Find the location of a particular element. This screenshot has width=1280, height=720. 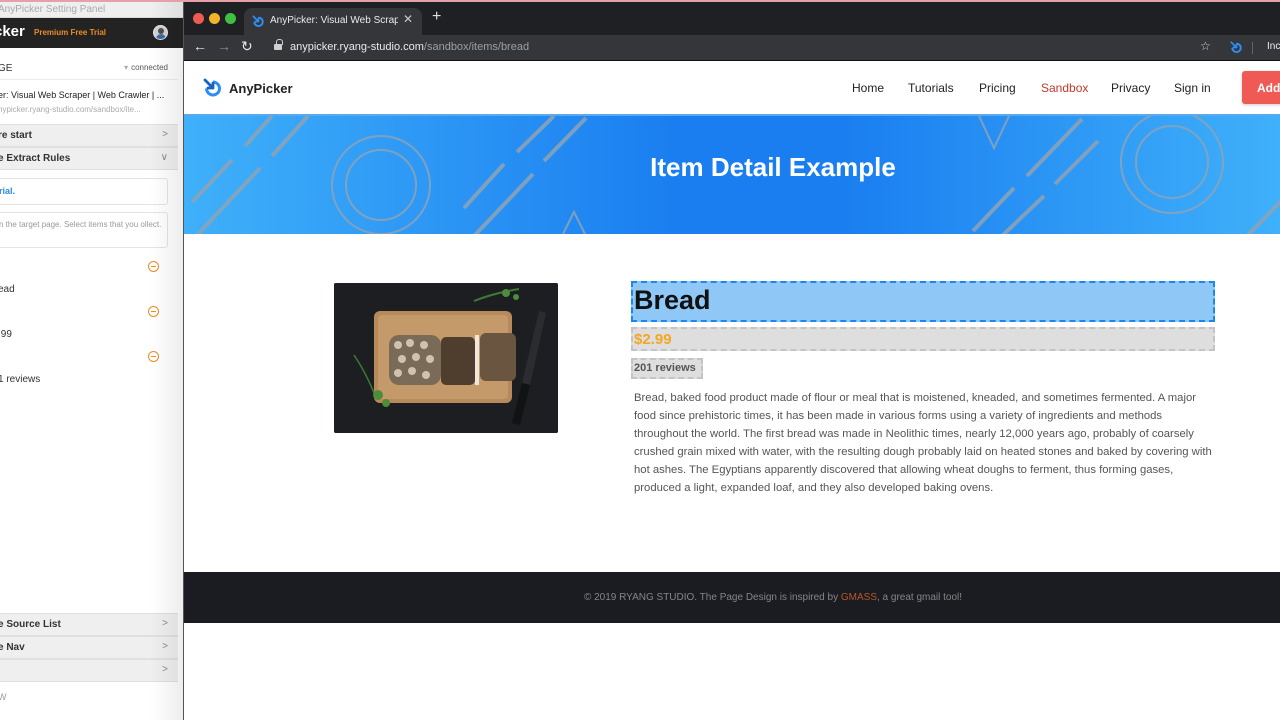

nav-pricing: Pricing is located at coordinates (997, 88).